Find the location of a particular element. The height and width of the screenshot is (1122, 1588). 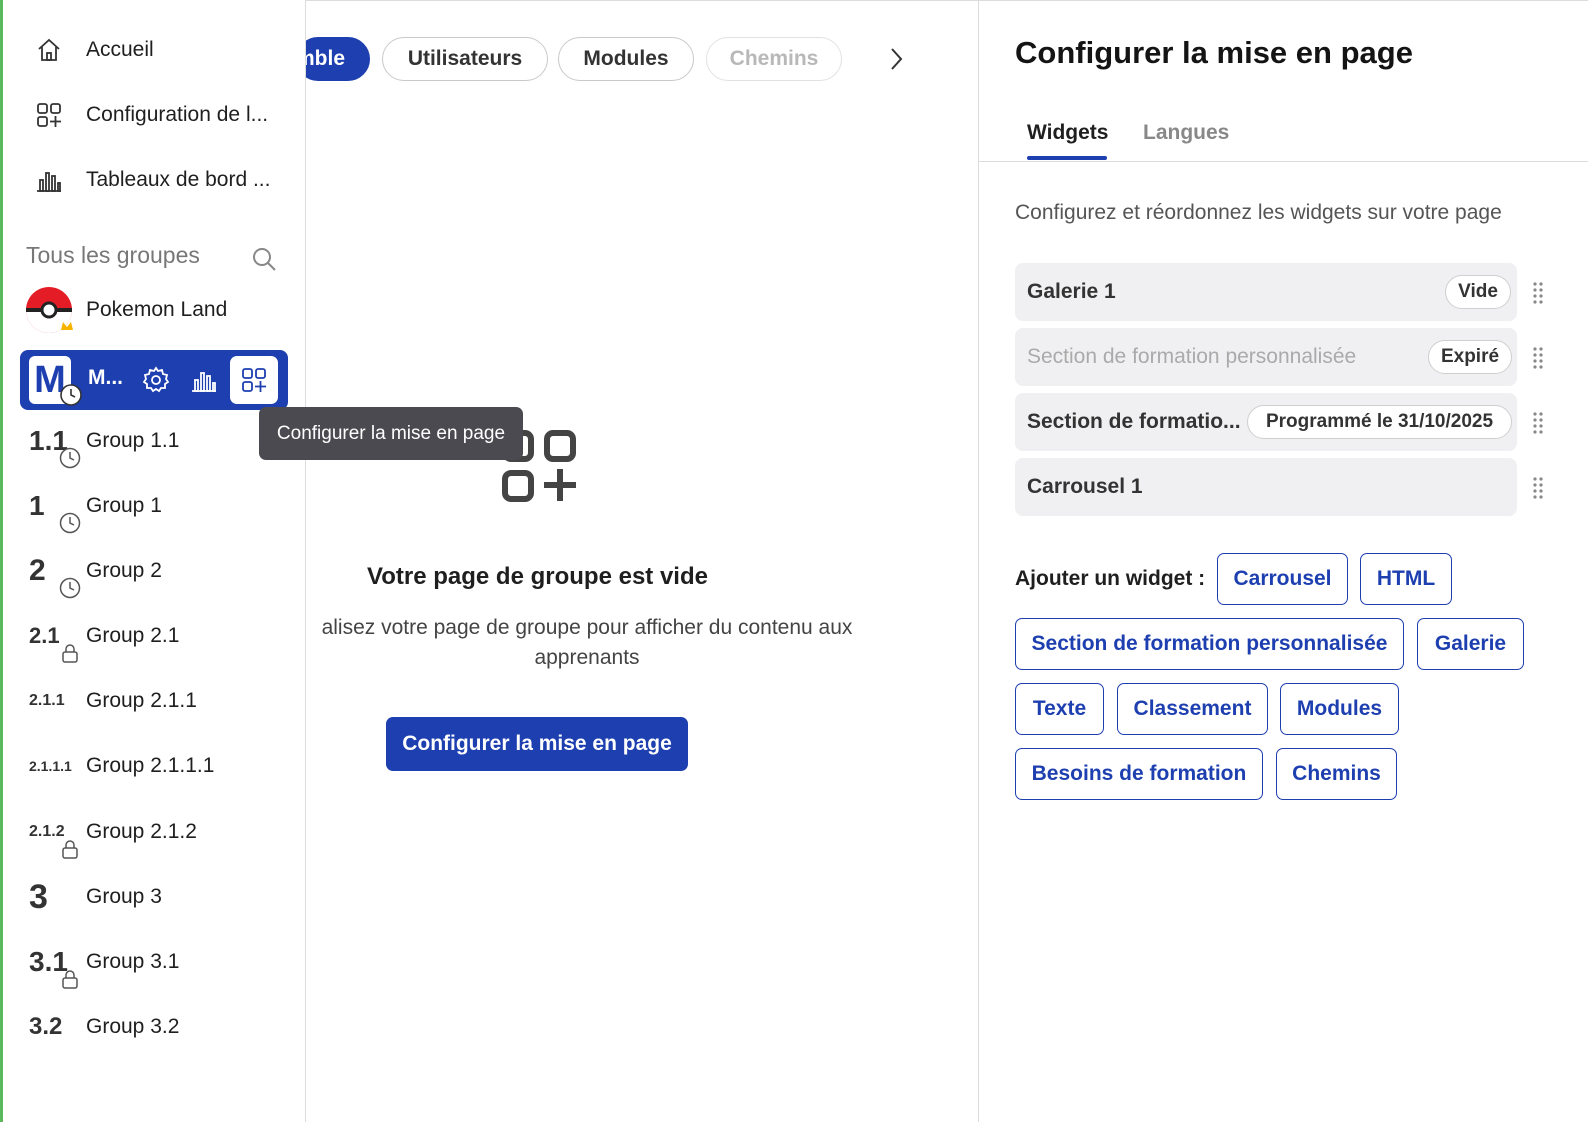

dashboard-button is located at coordinates (204, 380).